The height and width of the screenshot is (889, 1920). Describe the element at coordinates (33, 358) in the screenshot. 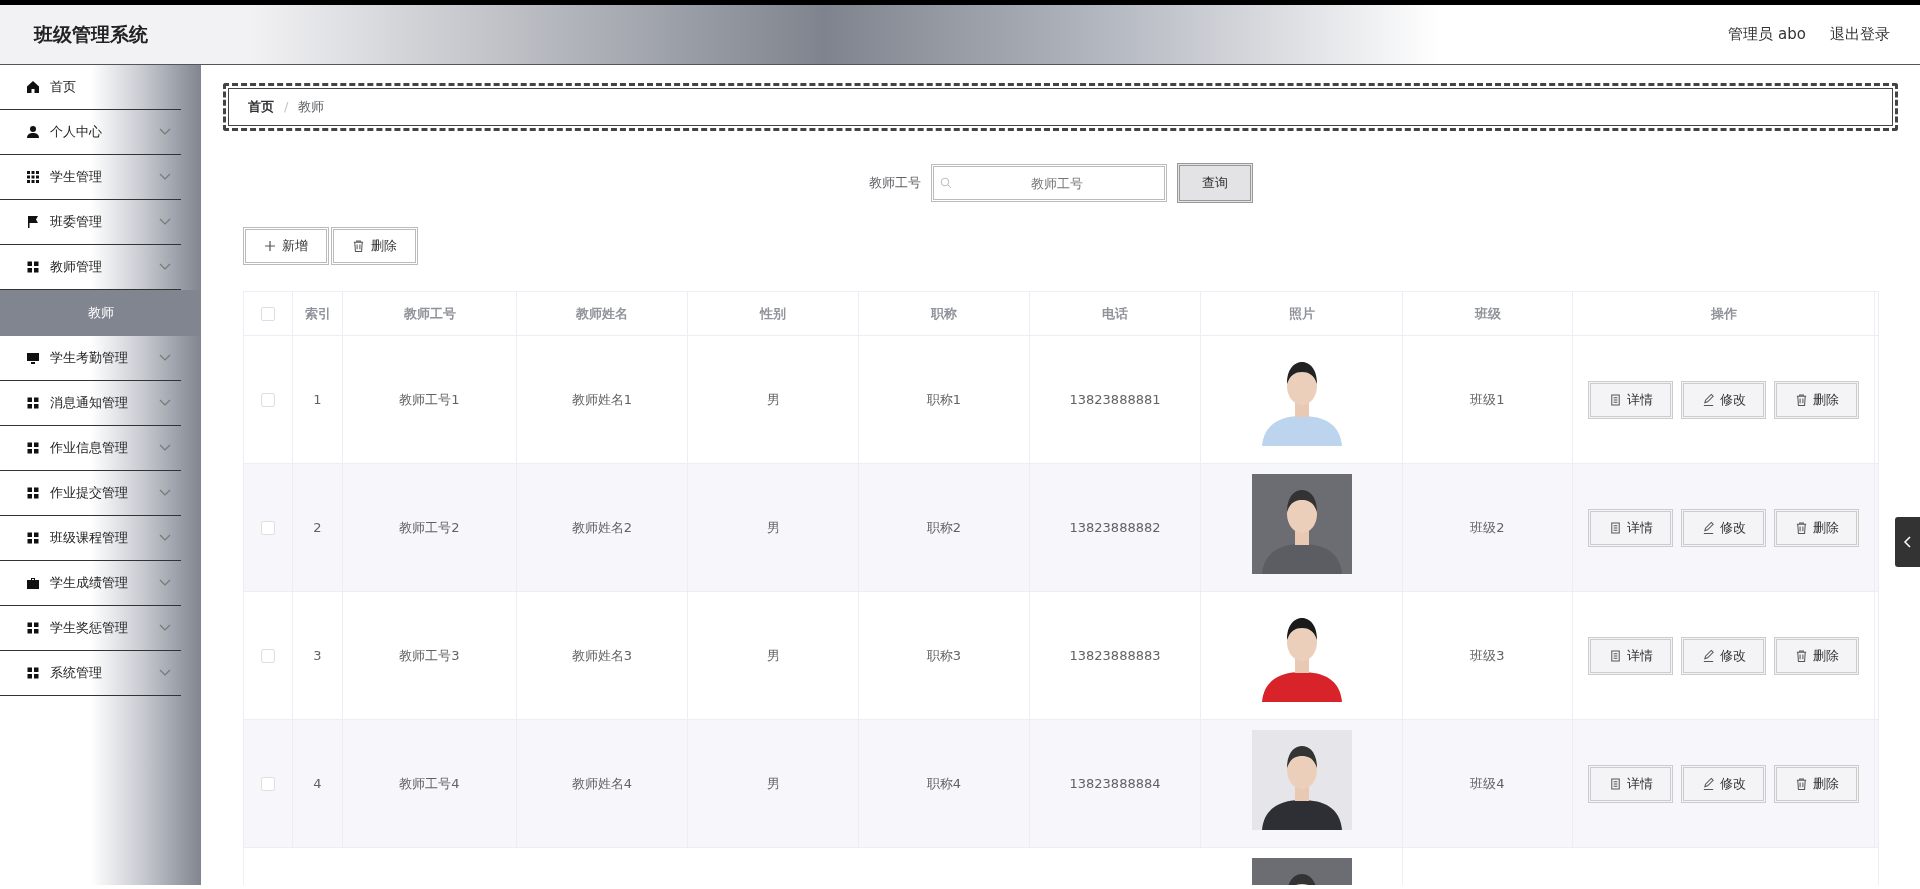

I see `monitor-icon` at that location.